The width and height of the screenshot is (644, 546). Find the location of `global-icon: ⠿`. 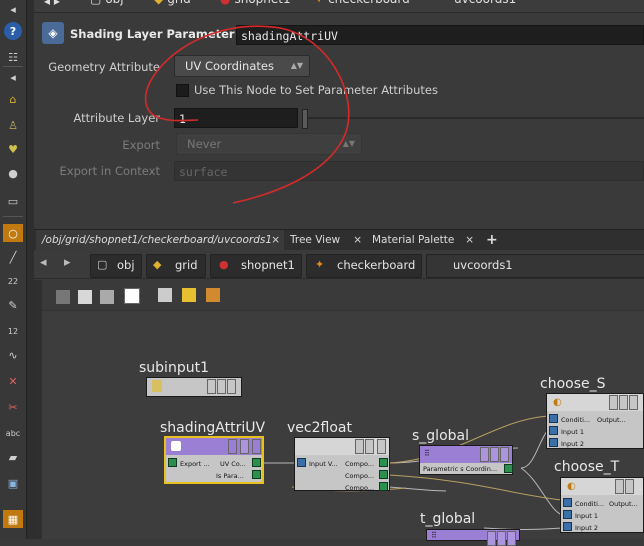

global-icon: ⠿ is located at coordinates (427, 453).